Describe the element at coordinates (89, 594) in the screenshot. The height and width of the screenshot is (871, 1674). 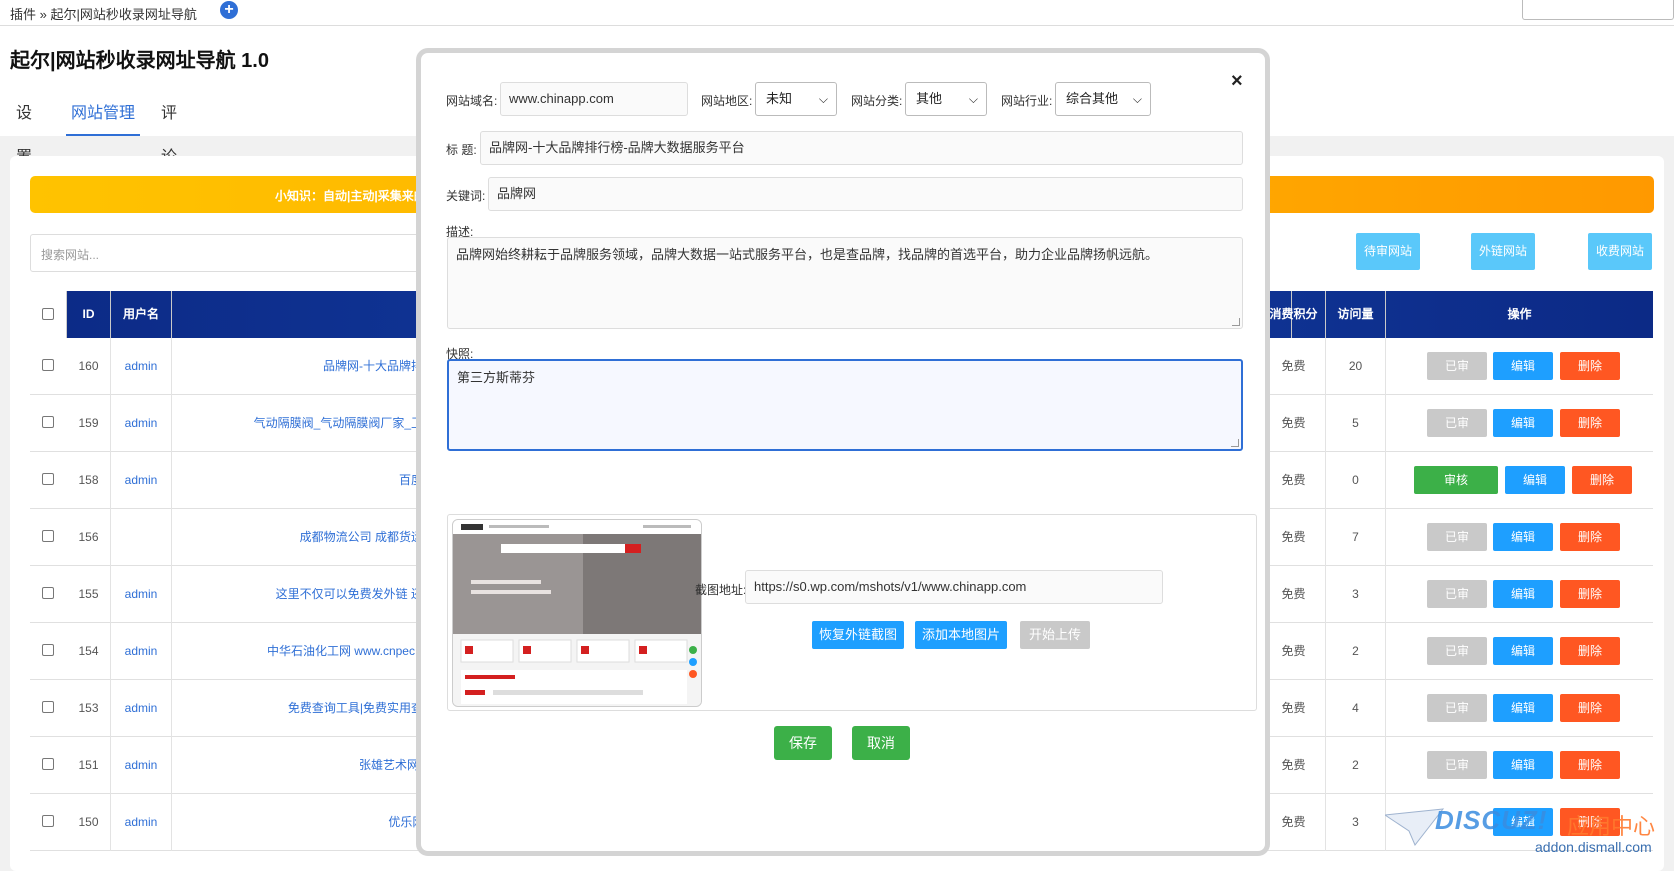
I see `cell-id: 155` at that location.